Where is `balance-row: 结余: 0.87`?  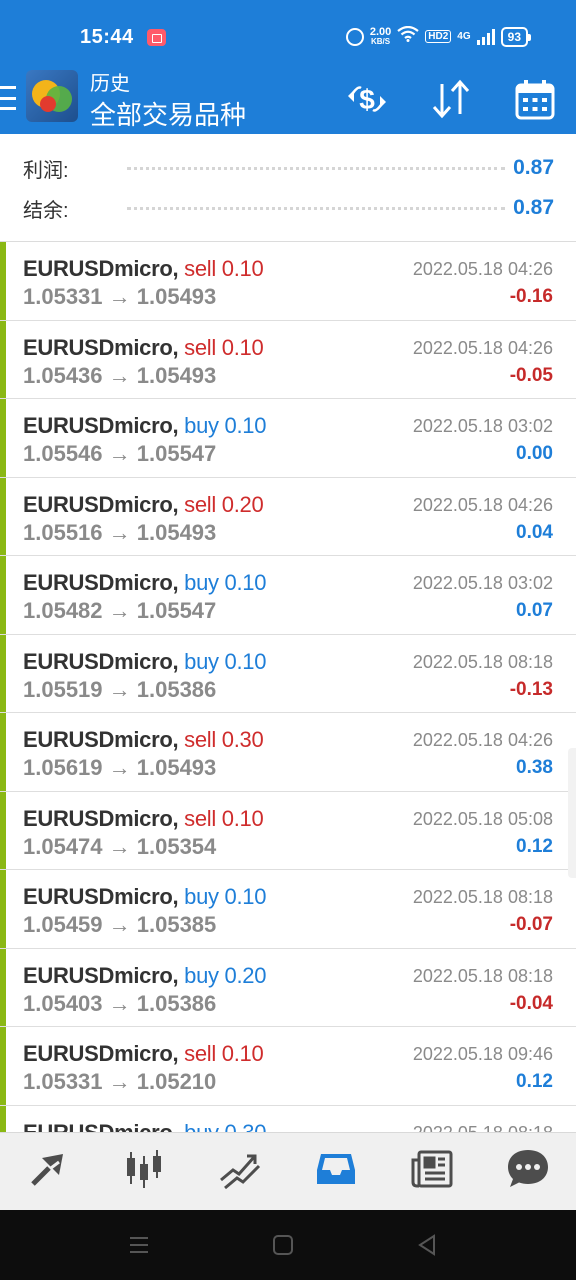 balance-row: 结余: 0.87 is located at coordinates (288, 208).